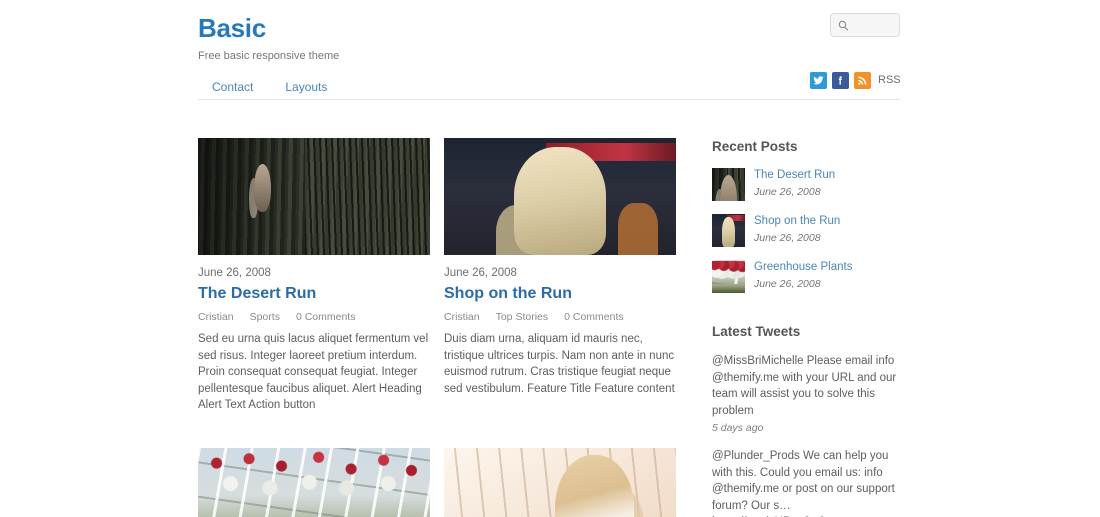 The height and width of the screenshot is (517, 1100). What do you see at coordinates (306, 87) in the screenshot?
I see `nav-item-layouts: Layouts` at bounding box center [306, 87].